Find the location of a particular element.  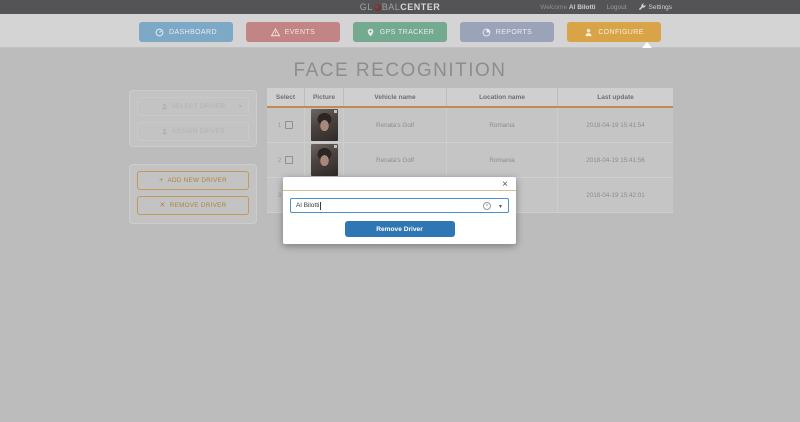

cross-icon: ✕ is located at coordinates (162, 205).